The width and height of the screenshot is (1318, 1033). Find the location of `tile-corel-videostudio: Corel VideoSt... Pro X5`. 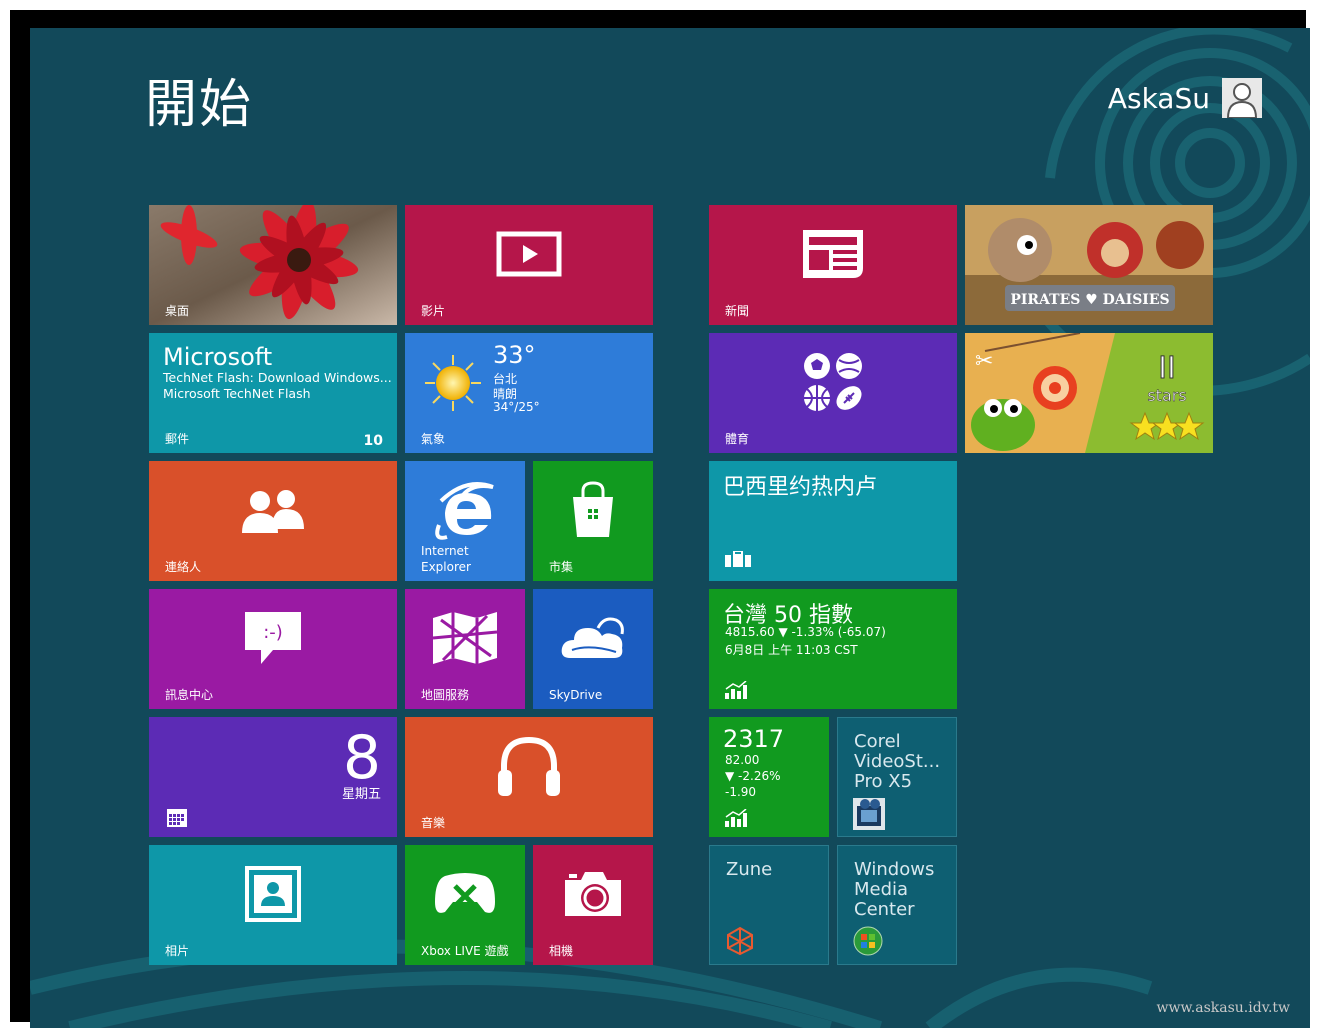

tile-corel-videostudio: Corel VideoSt... Pro X5 is located at coordinates (897, 777).